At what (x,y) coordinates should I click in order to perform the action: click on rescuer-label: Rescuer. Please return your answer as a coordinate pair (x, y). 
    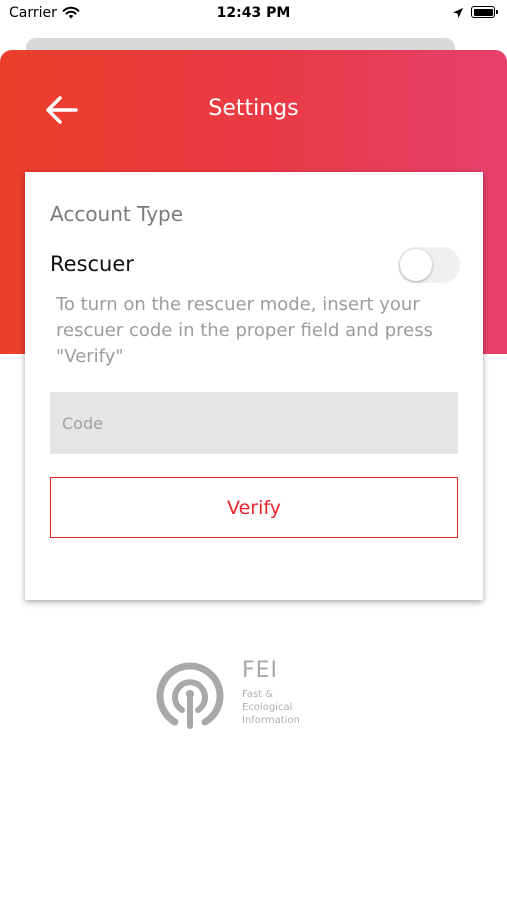
    Looking at the image, I should click on (92, 264).